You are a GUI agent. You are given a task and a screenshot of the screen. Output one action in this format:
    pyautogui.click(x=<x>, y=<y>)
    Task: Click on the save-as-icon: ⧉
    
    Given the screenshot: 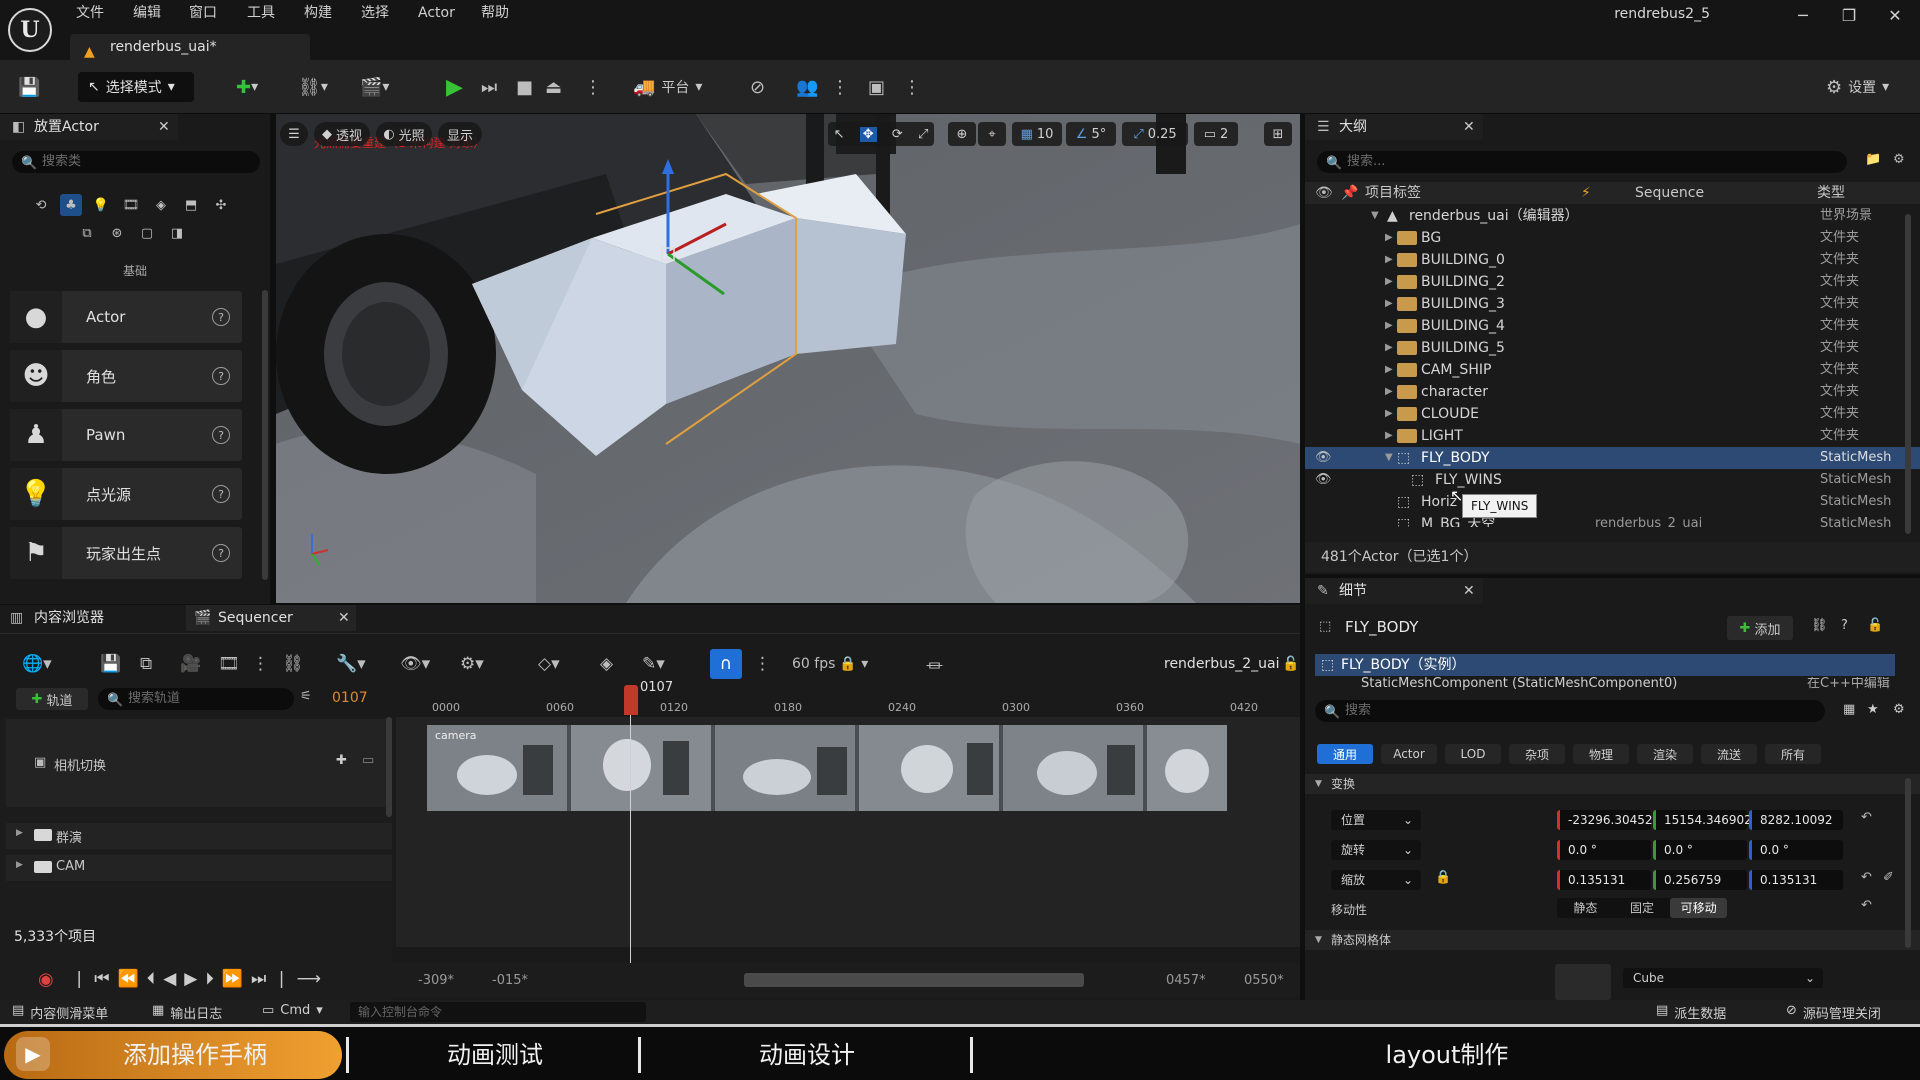 What is the action you would take?
    pyautogui.click(x=146, y=664)
    